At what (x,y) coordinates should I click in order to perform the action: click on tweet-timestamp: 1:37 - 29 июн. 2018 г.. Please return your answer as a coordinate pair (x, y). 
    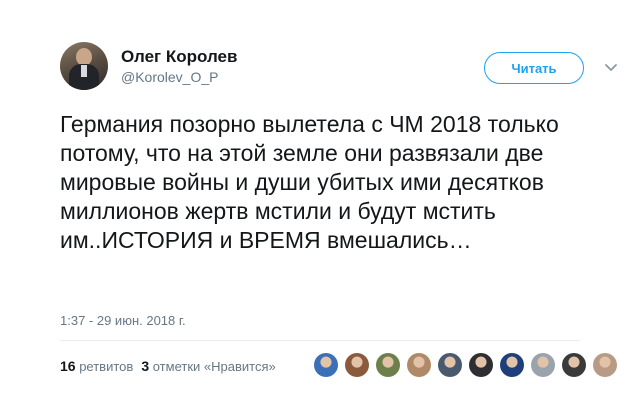
    Looking at the image, I should click on (123, 320).